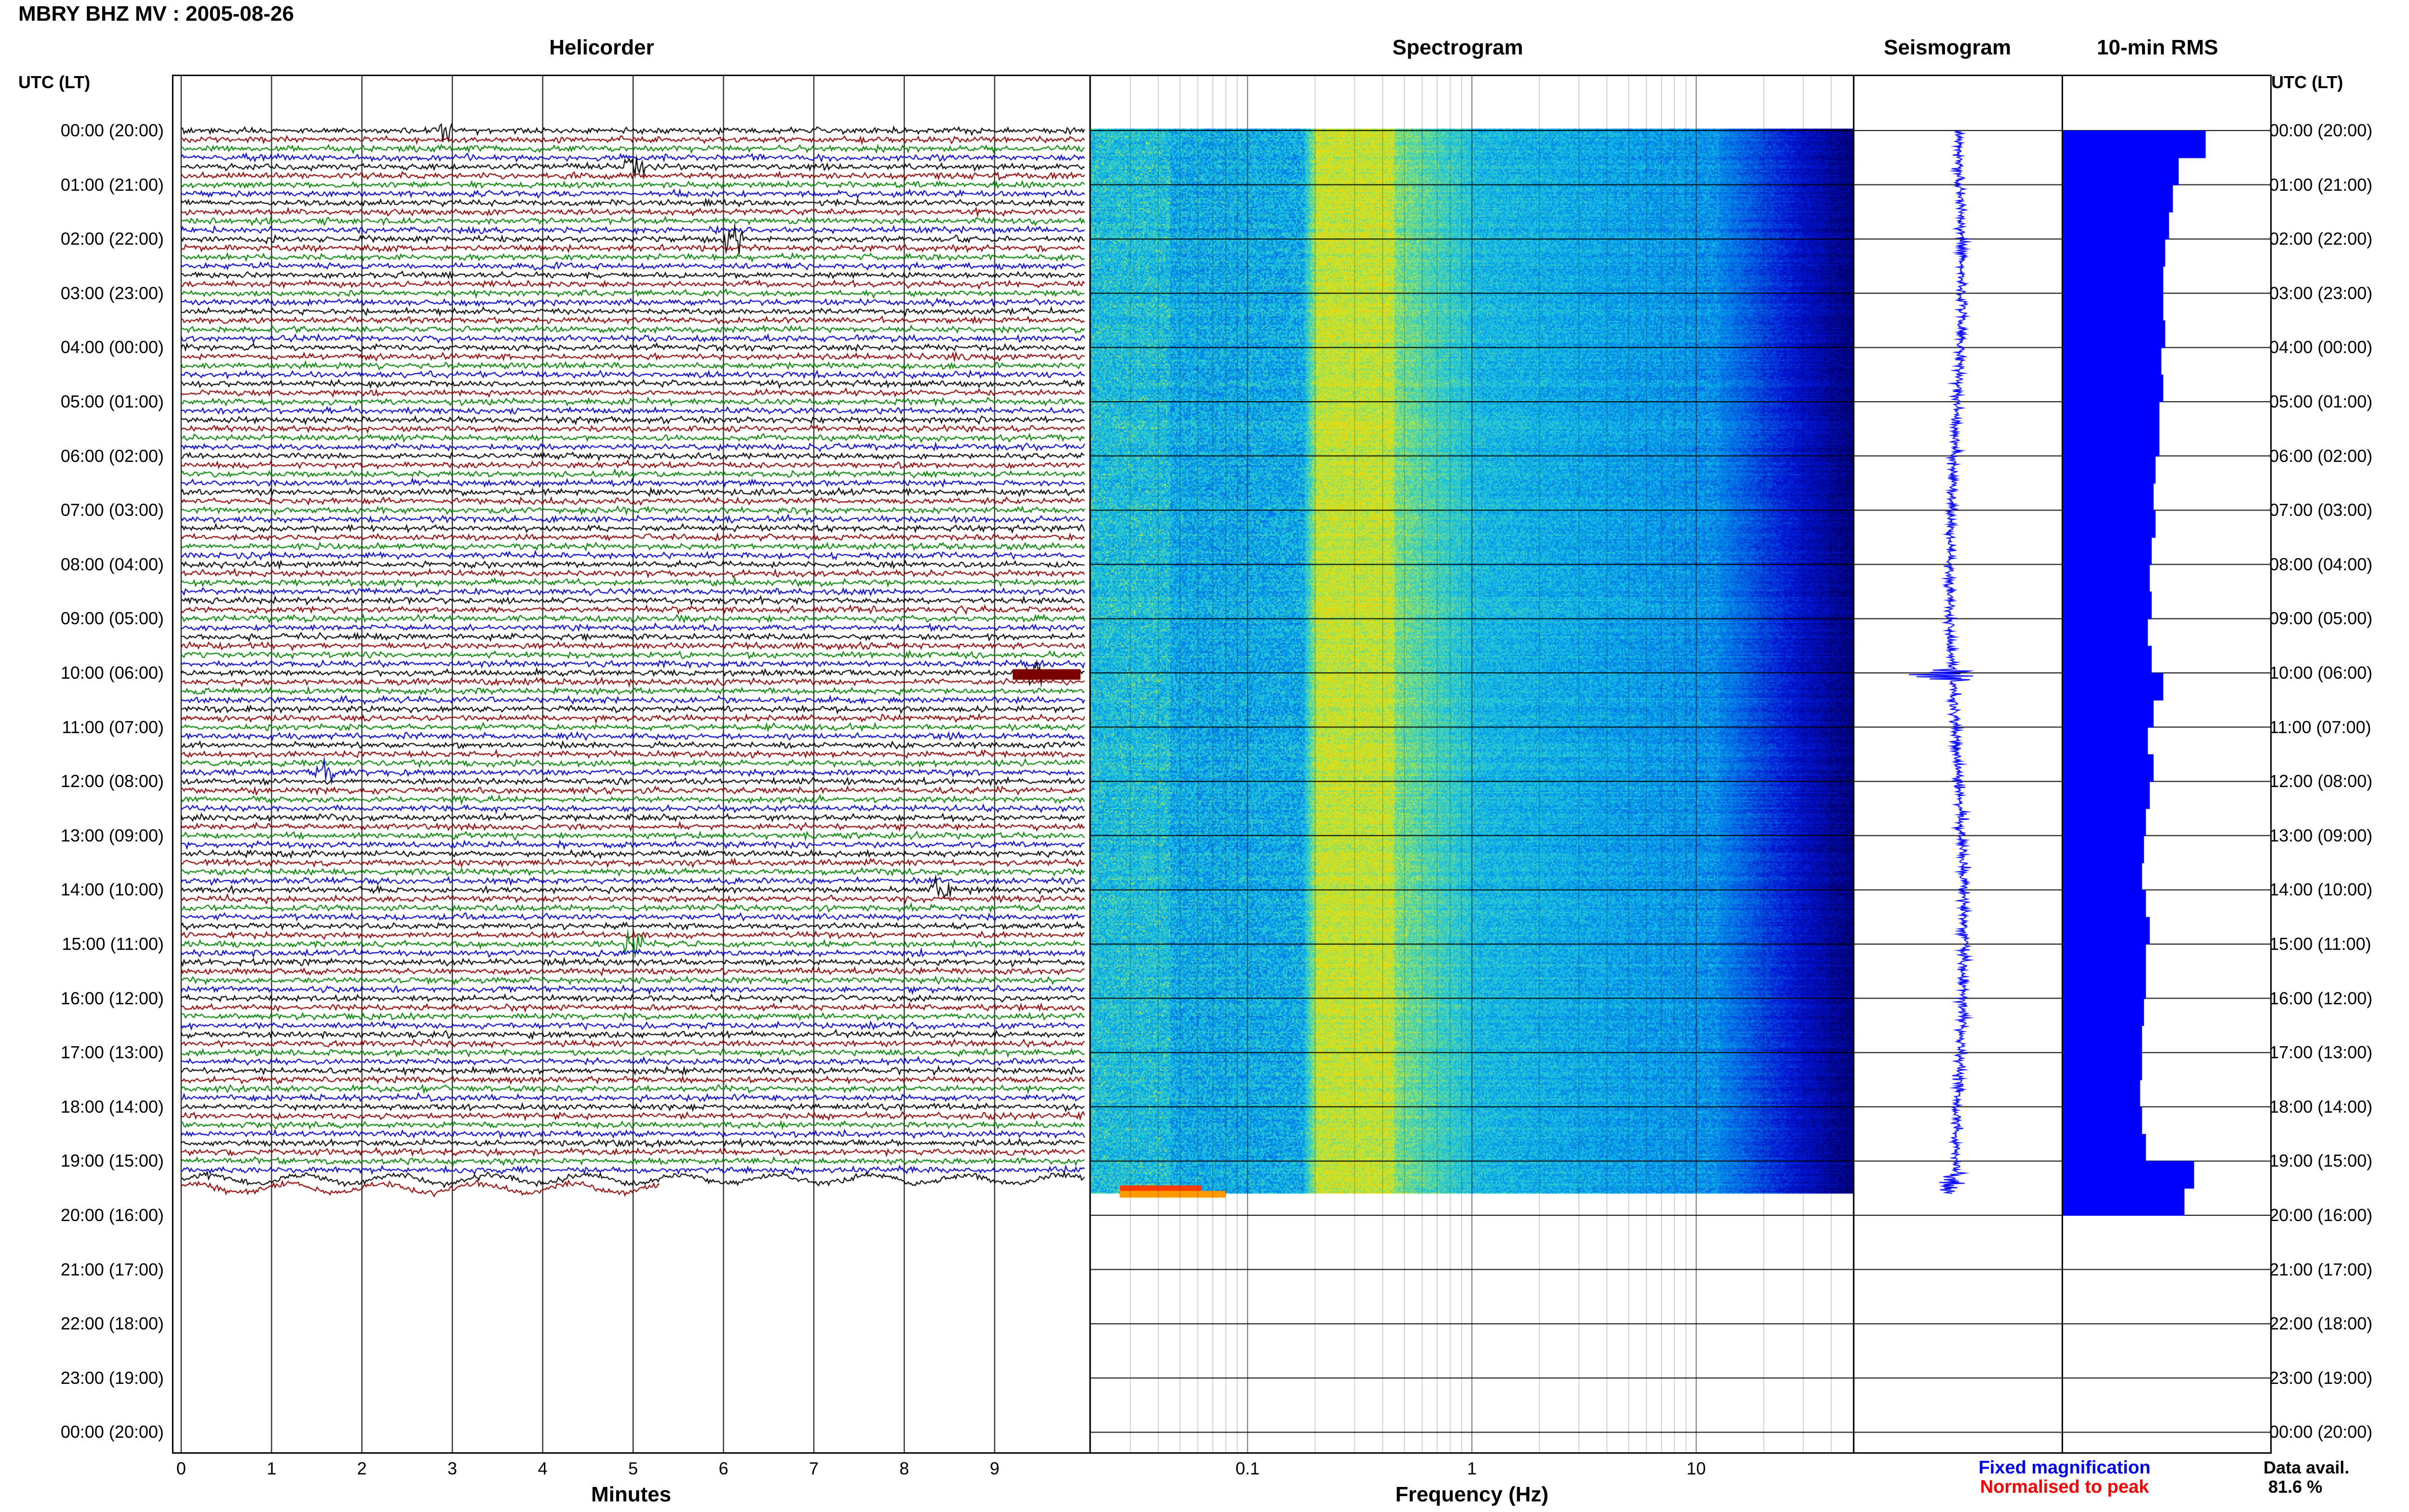 This screenshot has width=2409, height=1512. Describe the element at coordinates (112, 1324) in the screenshot. I see `time-label-left: 22:00 (18:00)` at that location.